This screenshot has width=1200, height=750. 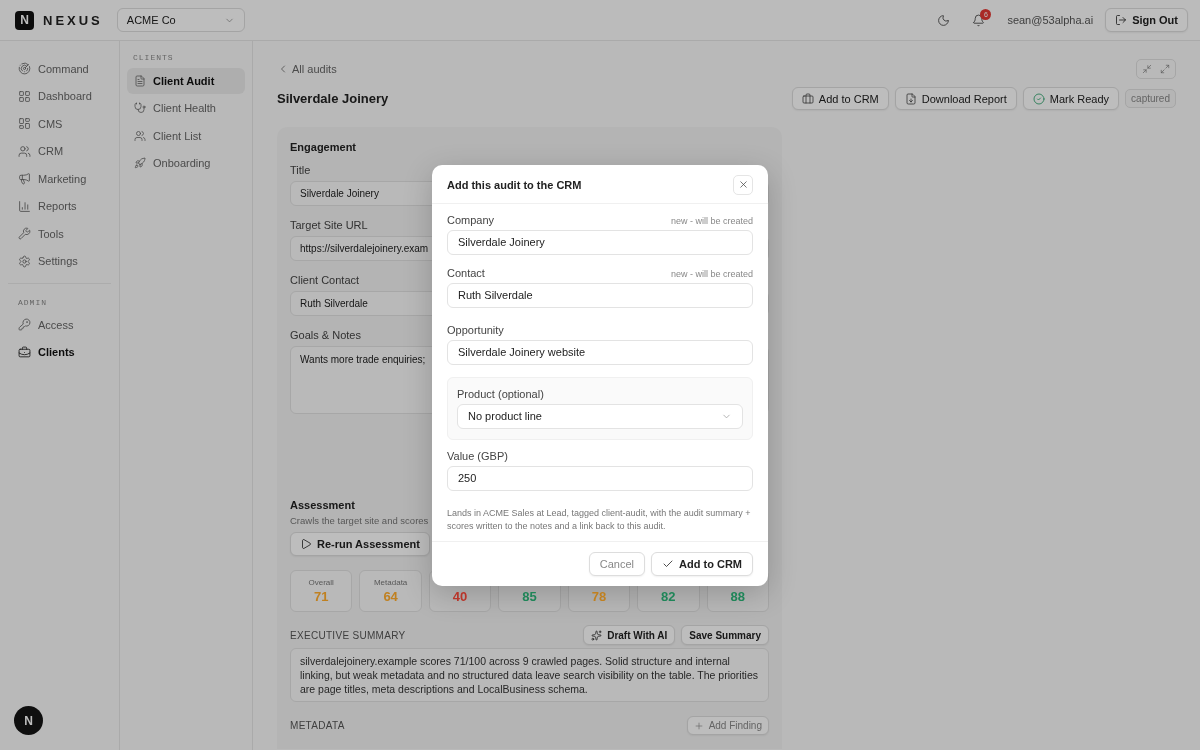 What do you see at coordinates (24, 179) in the screenshot?
I see `megaphone-icon` at bounding box center [24, 179].